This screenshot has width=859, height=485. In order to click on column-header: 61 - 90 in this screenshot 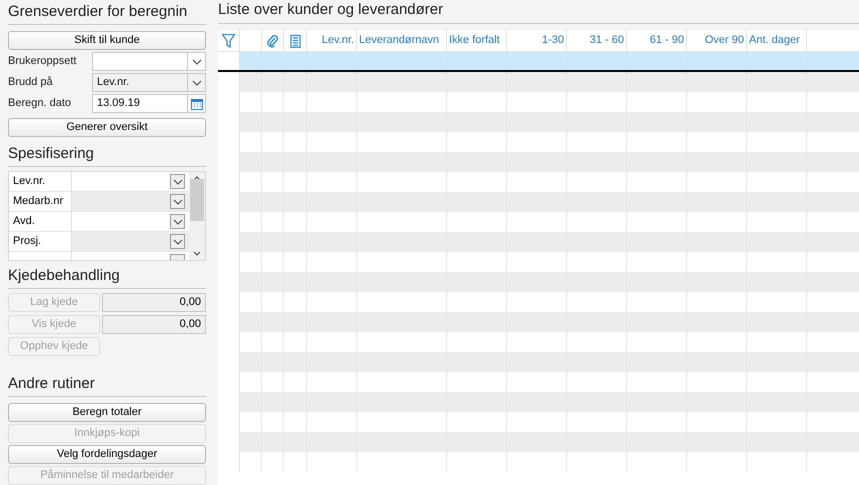, I will do `click(667, 40)`.